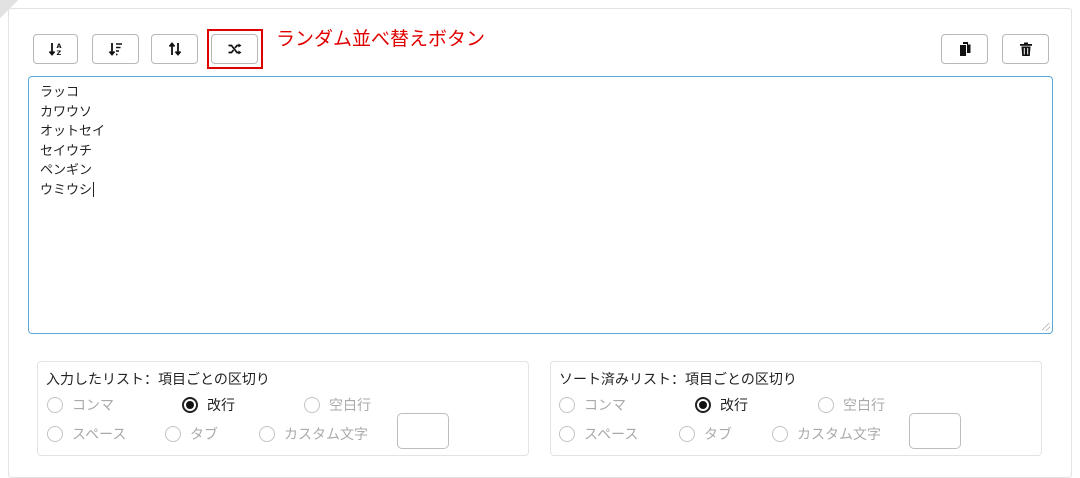 This screenshot has width=1080, height=478. I want to click on sorted-radio-space: スペース, so click(598, 434).